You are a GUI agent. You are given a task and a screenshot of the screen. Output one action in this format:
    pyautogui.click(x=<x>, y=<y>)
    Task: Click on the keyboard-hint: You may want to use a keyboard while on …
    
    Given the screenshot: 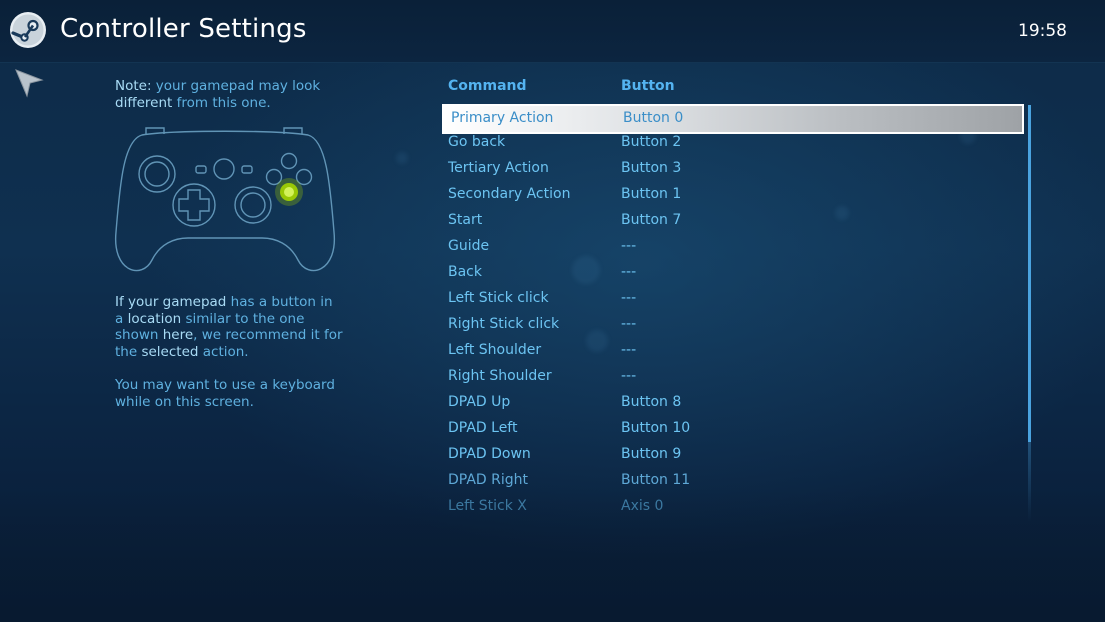 What is the action you would take?
    pyautogui.click(x=225, y=393)
    